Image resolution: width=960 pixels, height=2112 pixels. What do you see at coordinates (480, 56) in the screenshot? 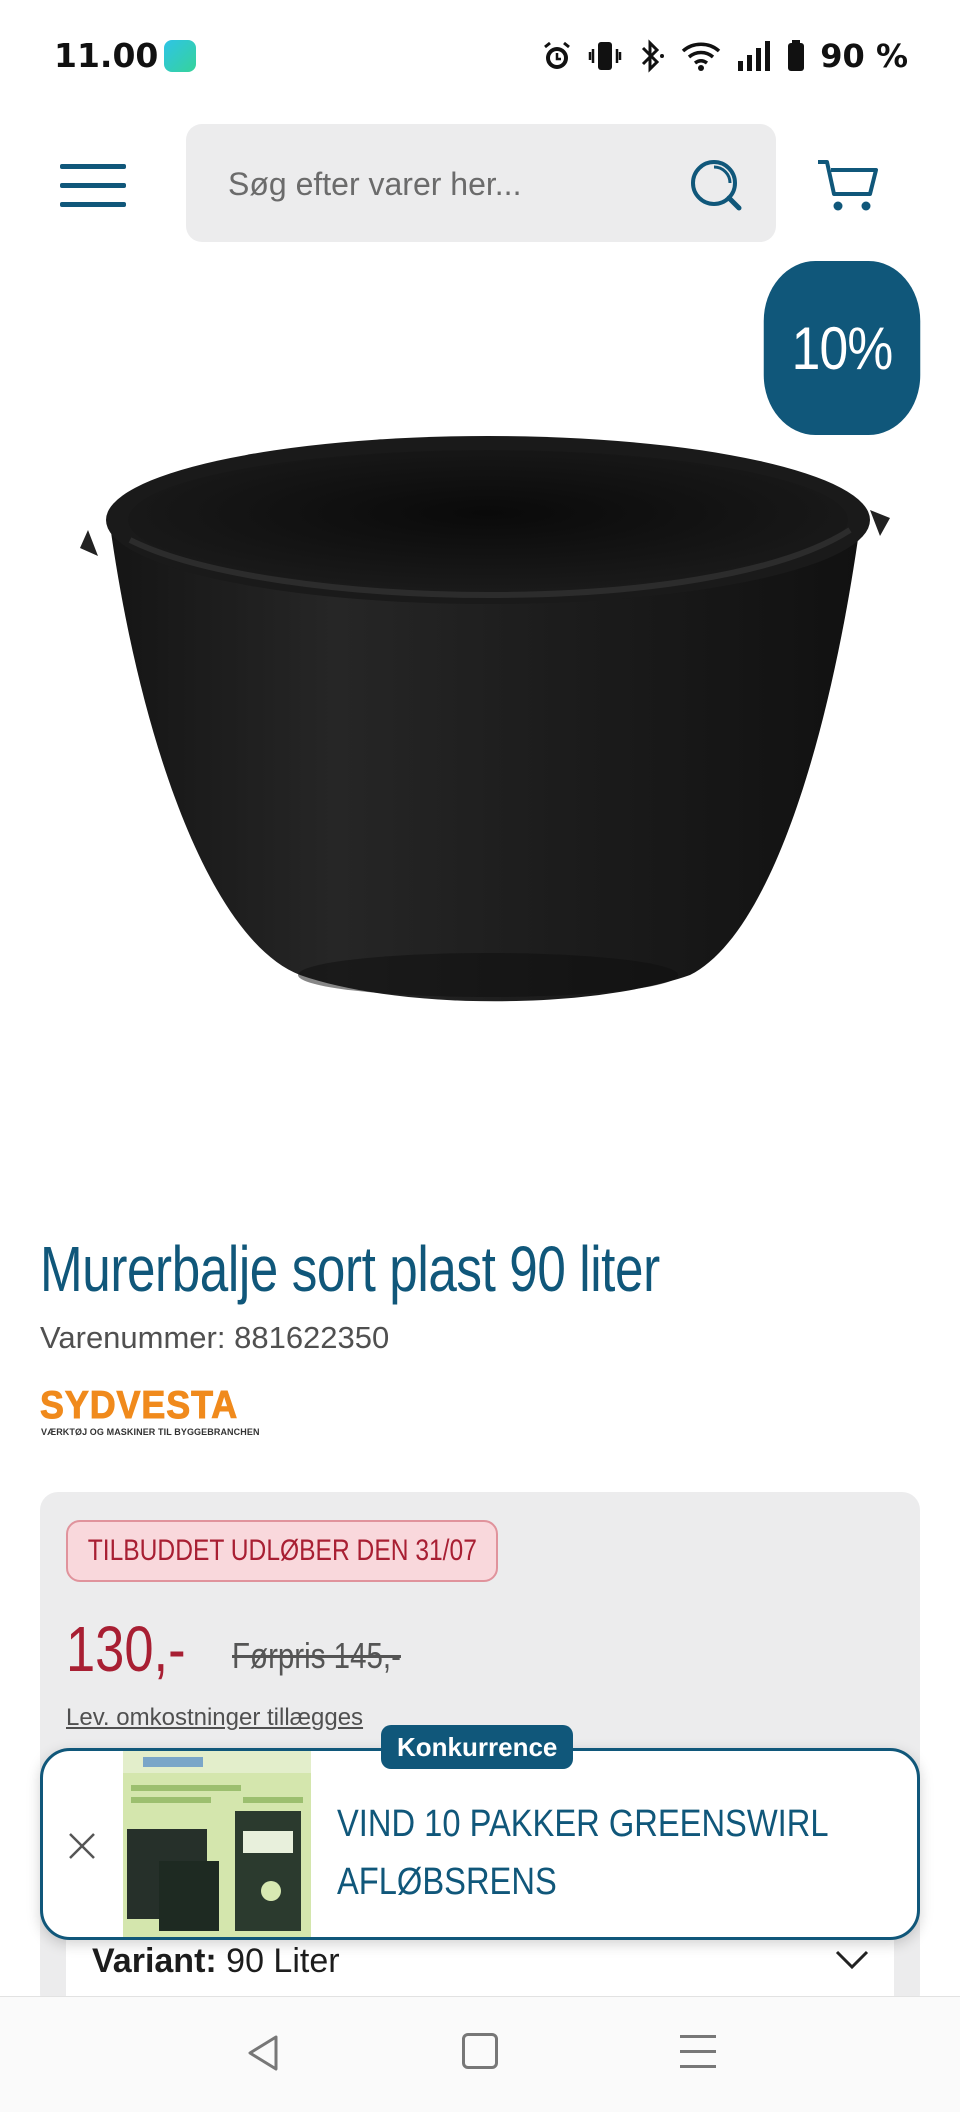
I see `status-bar: 11.00 90 %` at bounding box center [480, 56].